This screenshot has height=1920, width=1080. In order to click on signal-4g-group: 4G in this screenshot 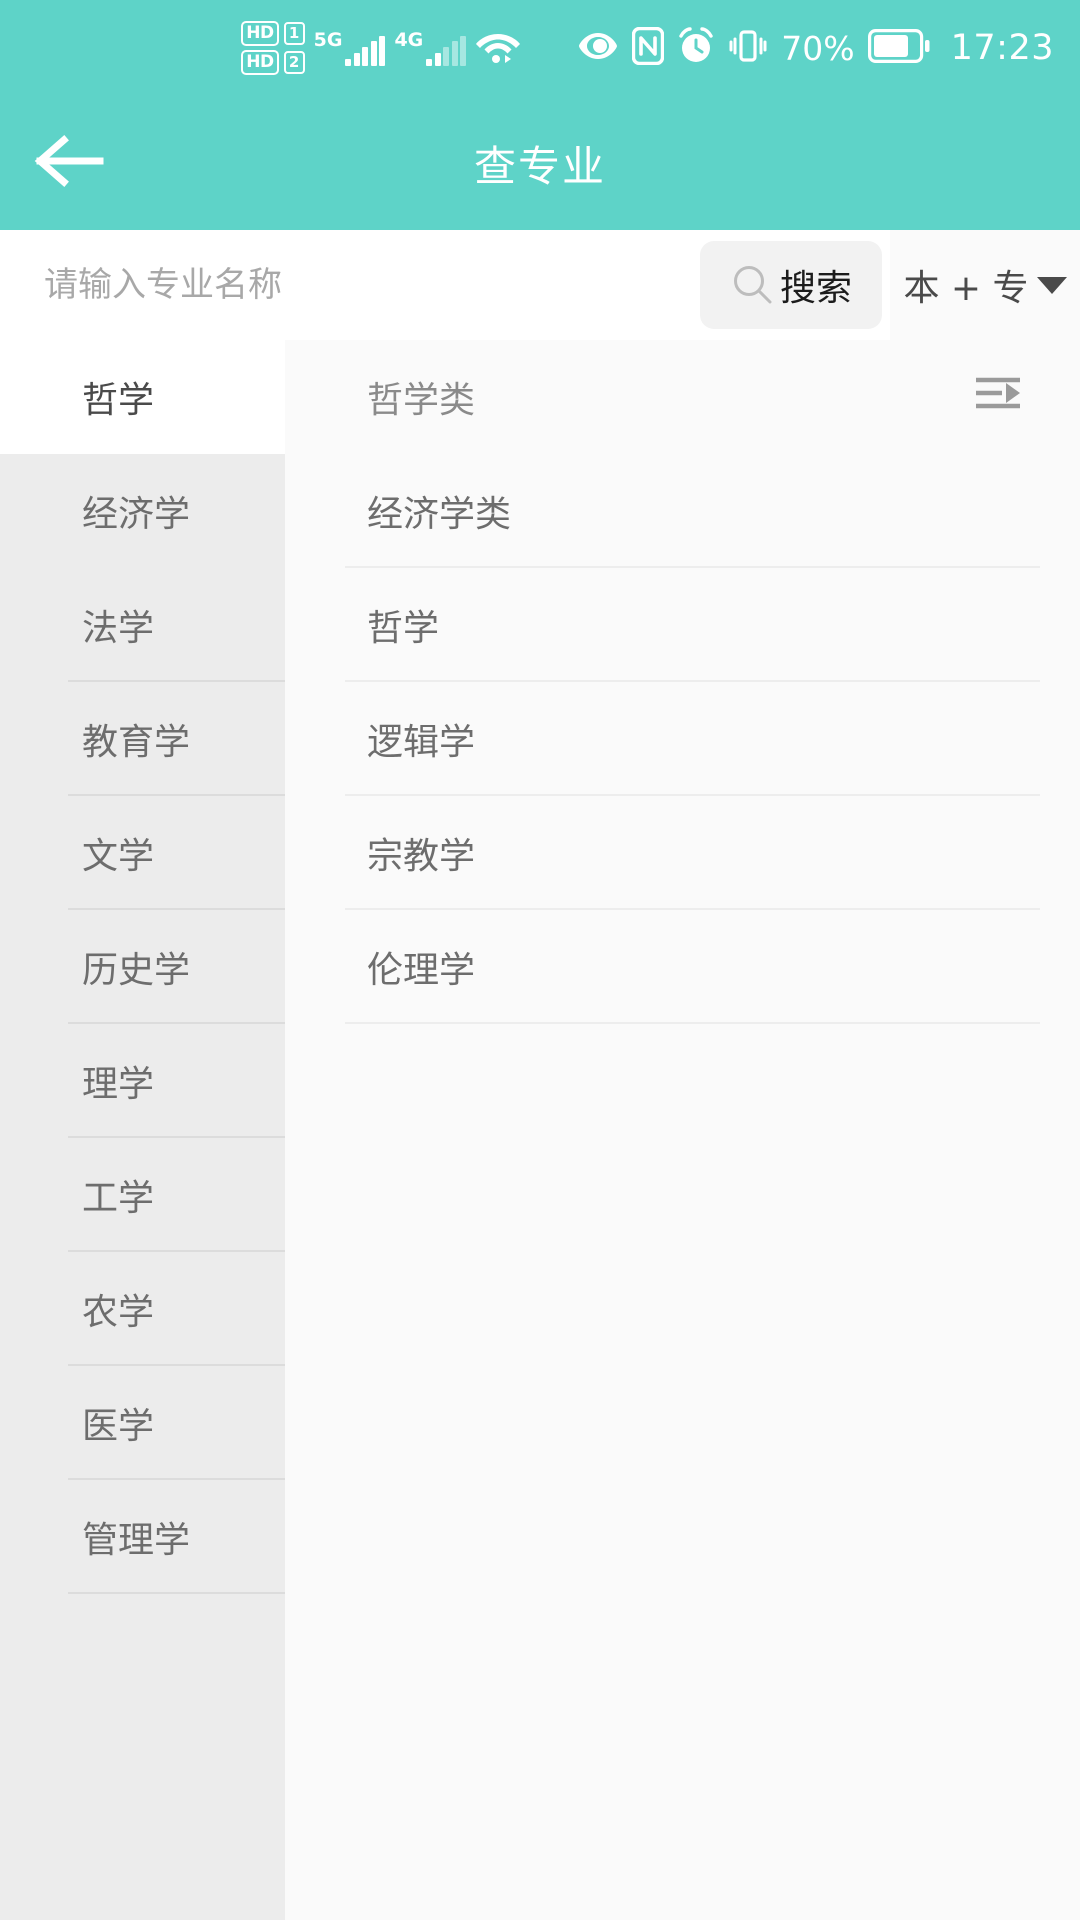, I will do `click(430, 47)`.